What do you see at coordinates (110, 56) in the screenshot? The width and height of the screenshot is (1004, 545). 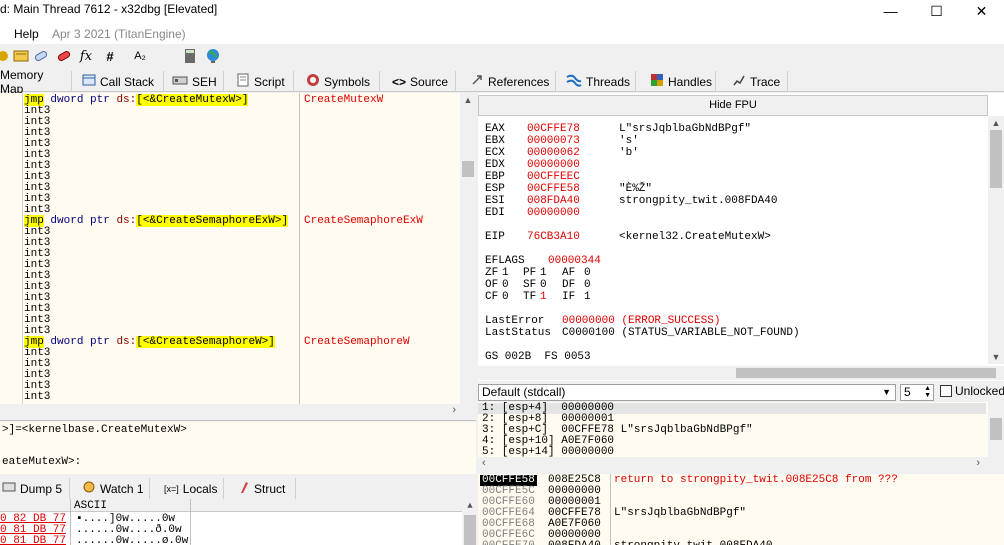 I see `hash-icon: #` at bounding box center [110, 56].